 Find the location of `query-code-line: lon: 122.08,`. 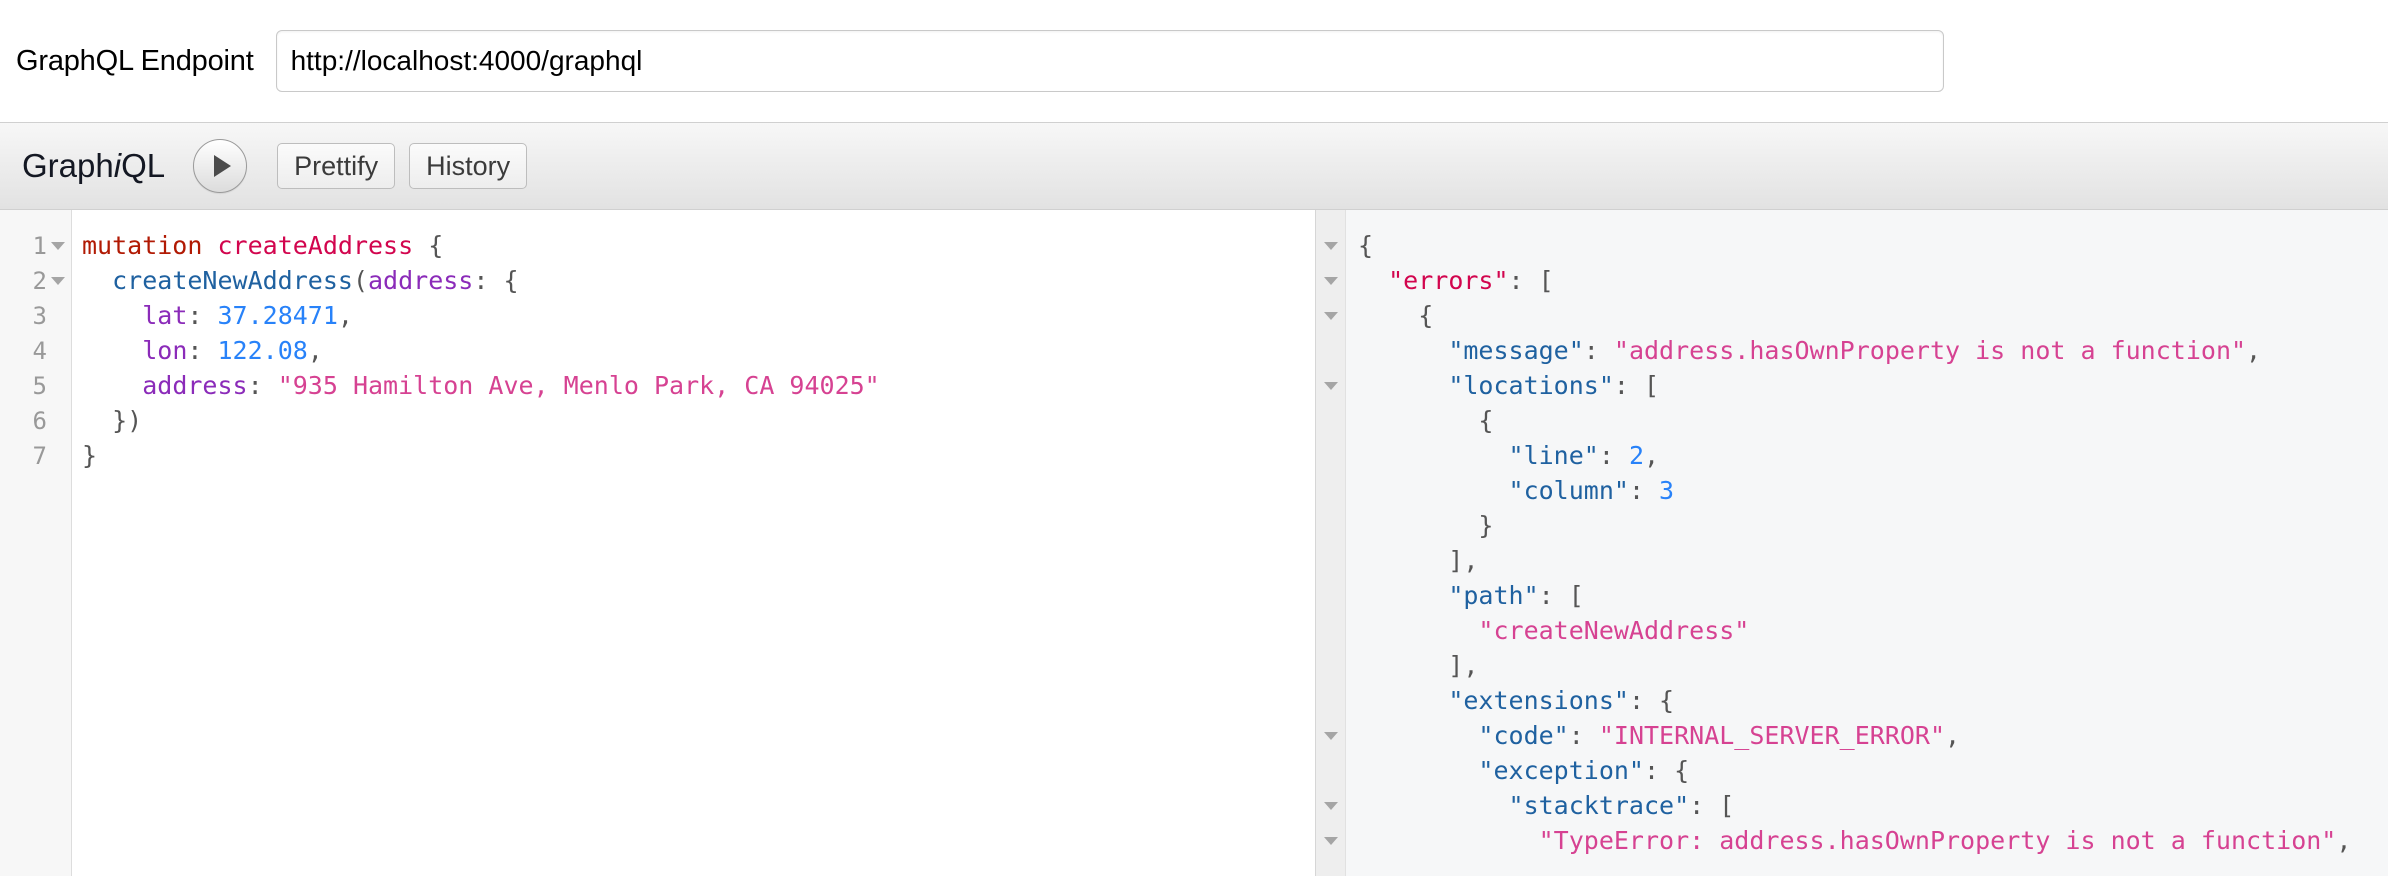

query-code-line: lon: 122.08, is located at coordinates (698, 350).